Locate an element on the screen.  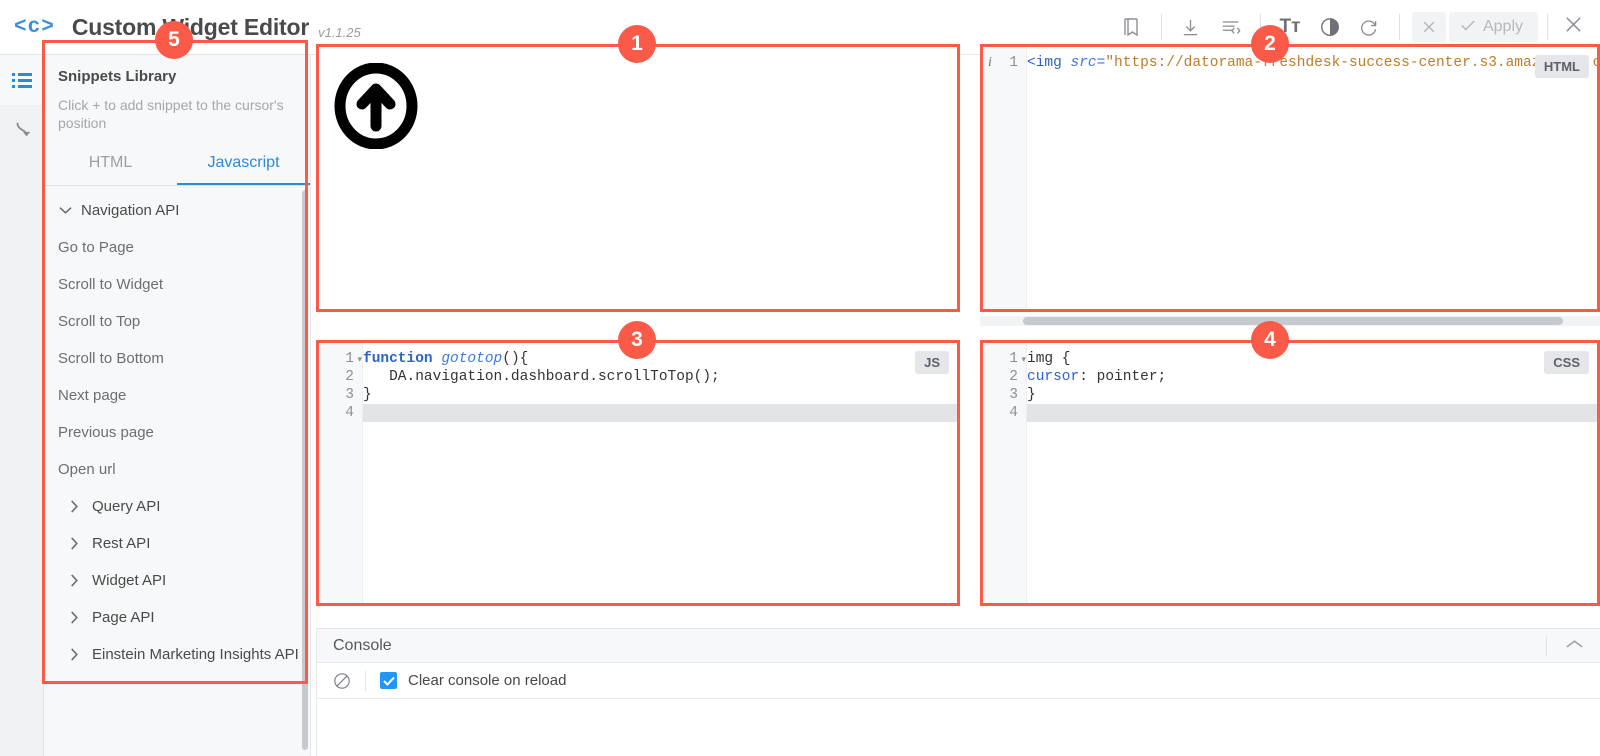
clear-console-ban-icon is located at coordinates (342, 681).